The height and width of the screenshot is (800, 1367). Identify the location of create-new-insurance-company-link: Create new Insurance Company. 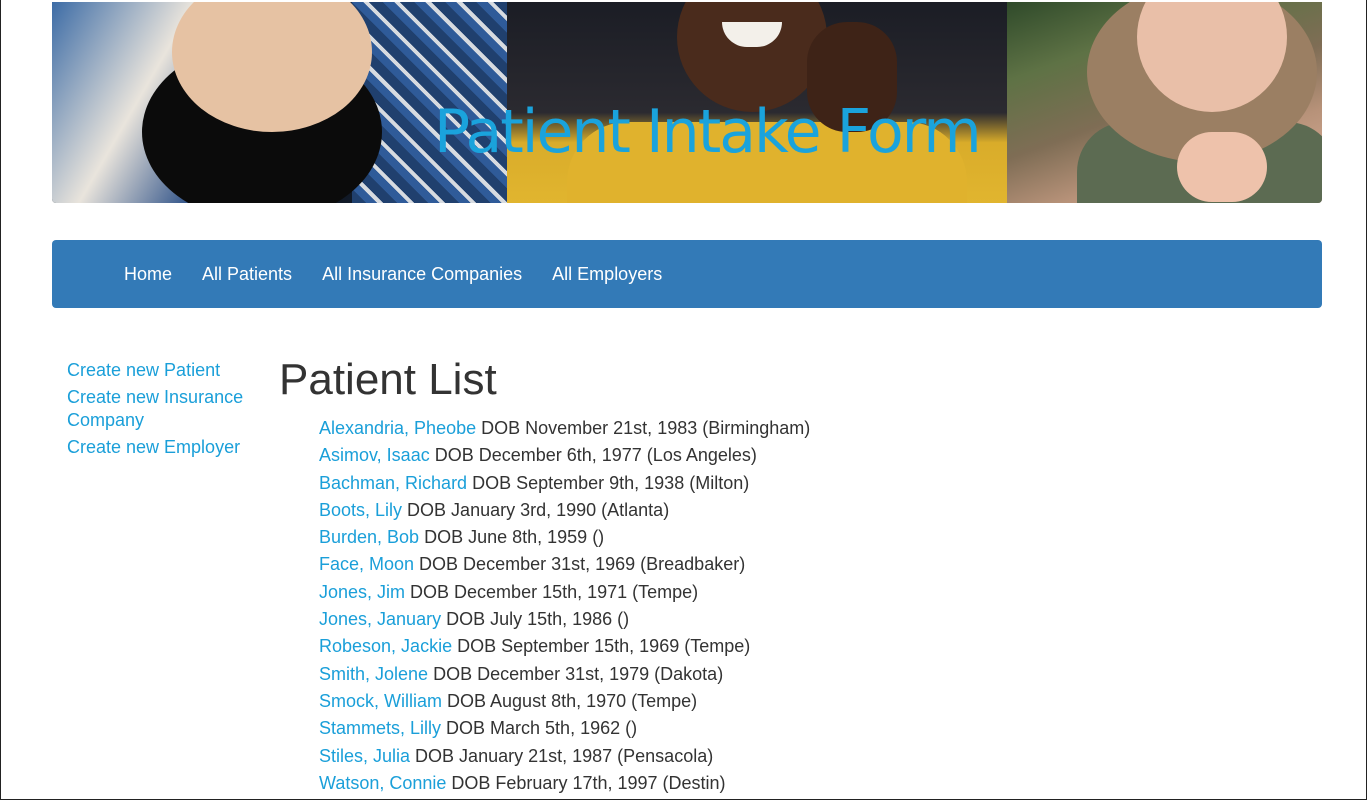
(157, 409).